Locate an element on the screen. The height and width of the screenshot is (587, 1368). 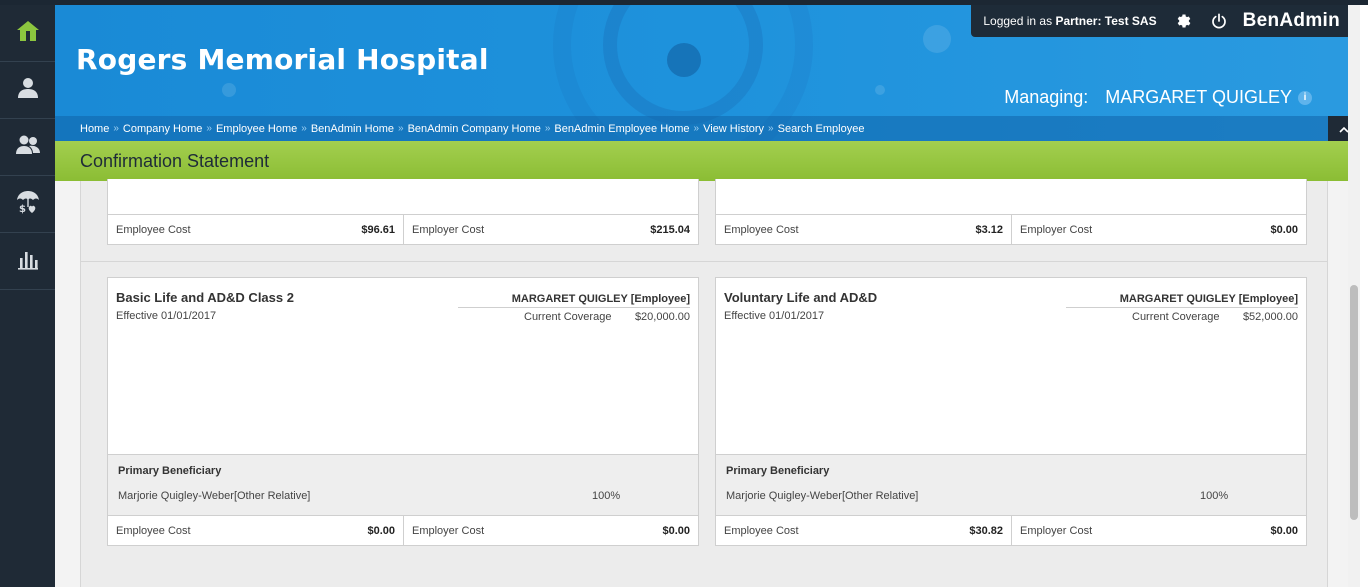
page-title: Confirmation Statement is located at coordinates (175, 160).